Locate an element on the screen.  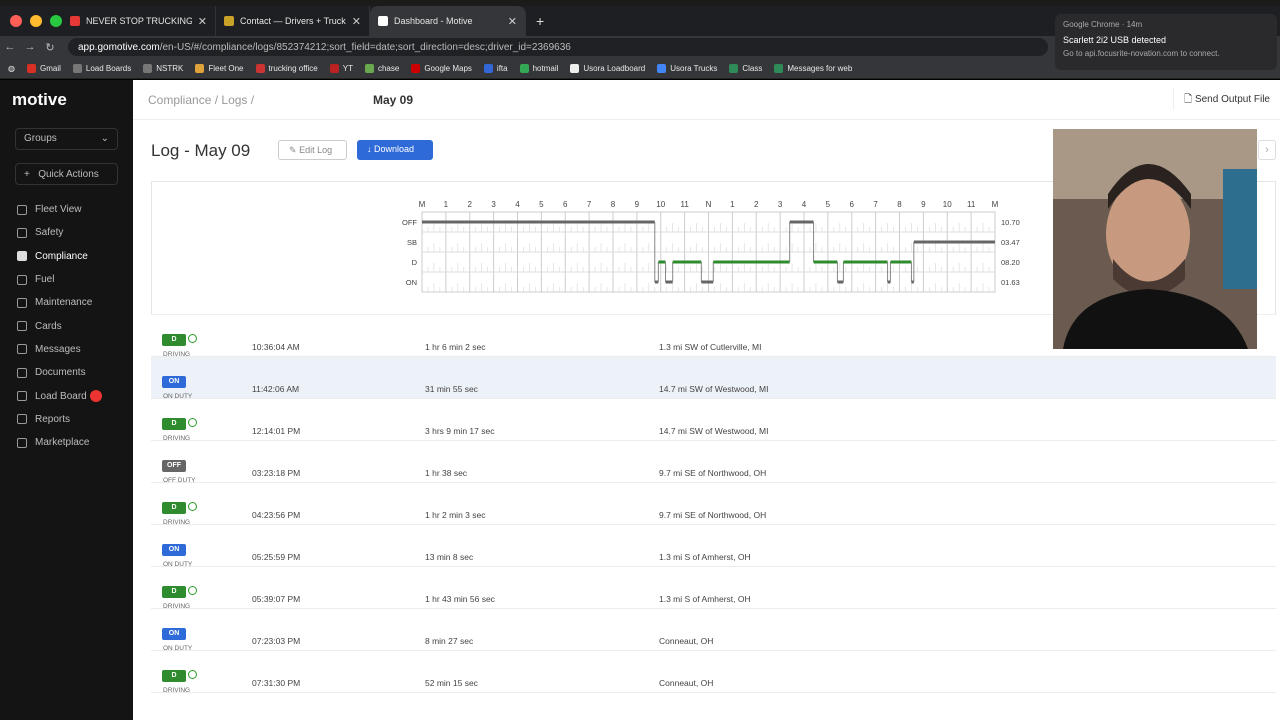
event-duration: 52 min 15 sec is located at coordinates (451, 683).